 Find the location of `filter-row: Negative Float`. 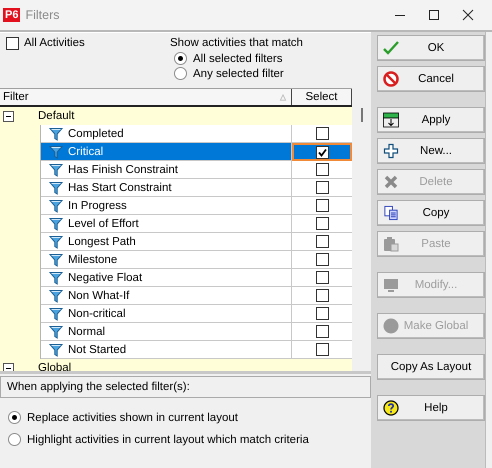

filter-row: Negative Float is located at coordinates (166, 278).